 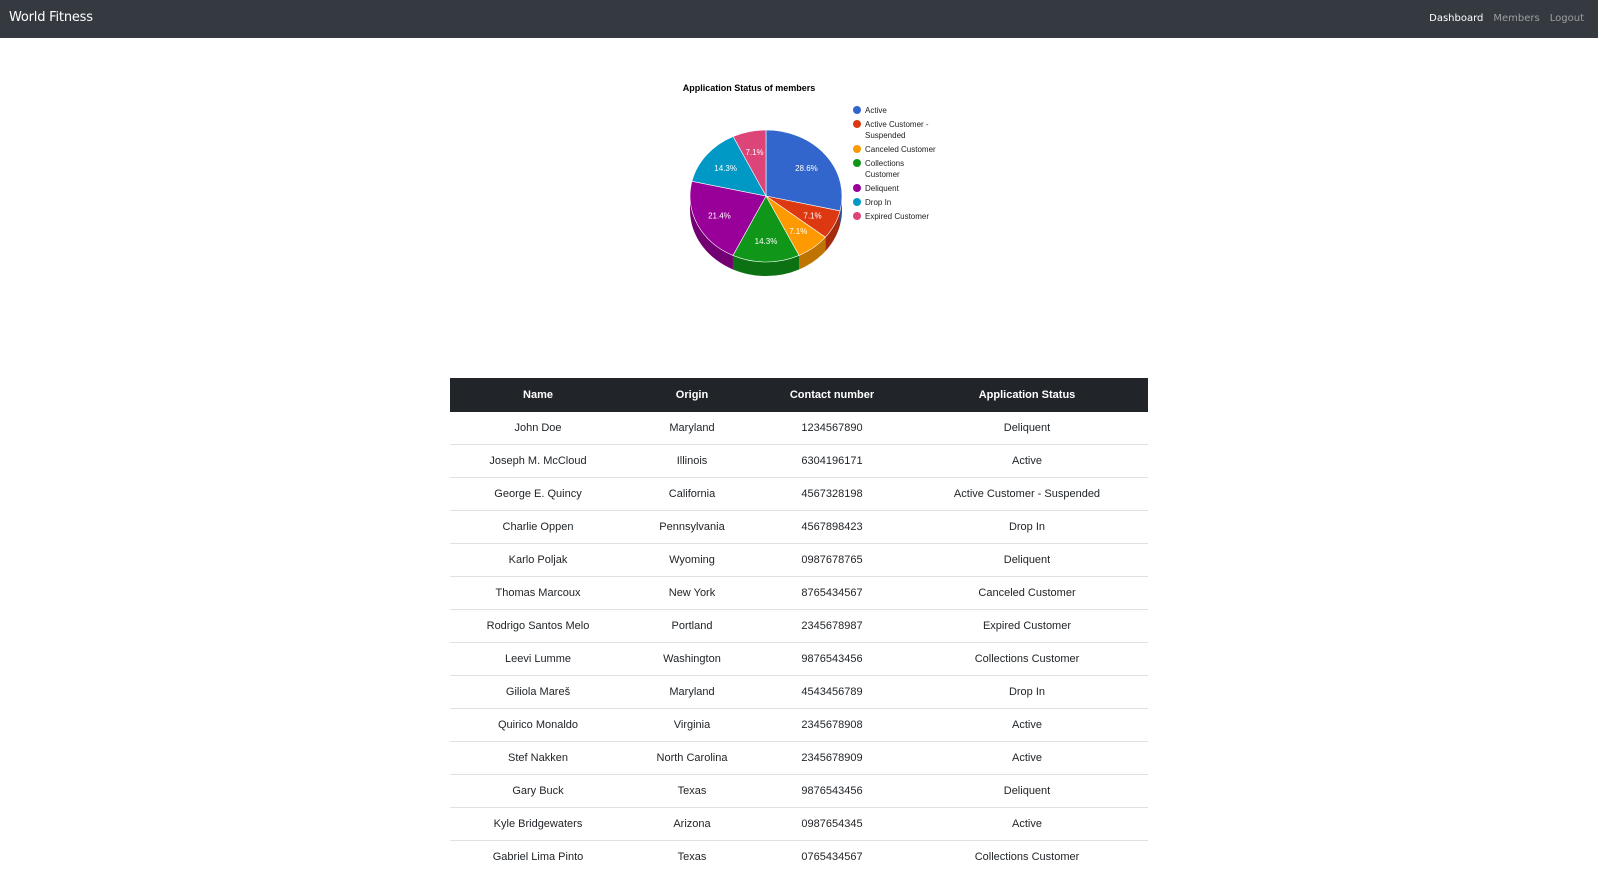 I want to click on cell-name: Leevi Lumme, so click(x=538, y=659).